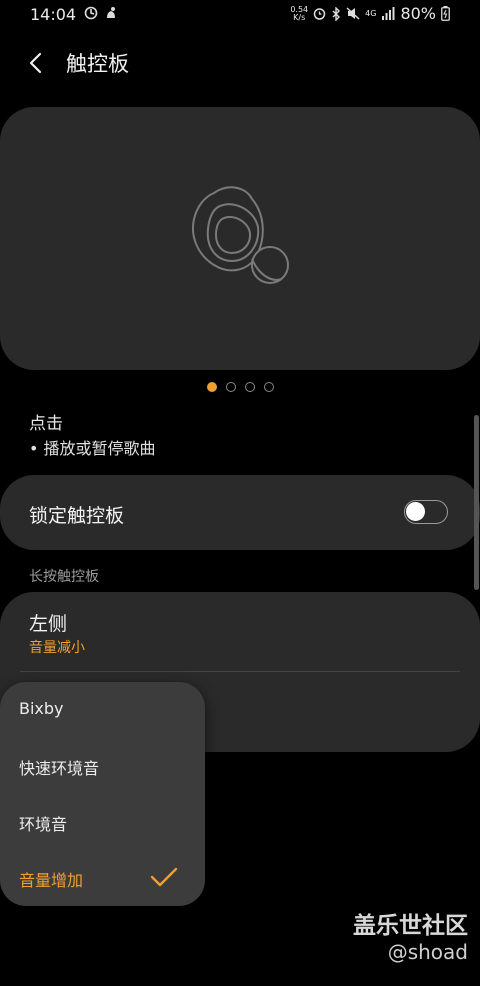 The width and height of the screenshot is (480, 986). What do you see at coordinates (64, 577) in the screenshot?
I see `long-press-section-title: 长按触控板` at bounding box center [64, 577].